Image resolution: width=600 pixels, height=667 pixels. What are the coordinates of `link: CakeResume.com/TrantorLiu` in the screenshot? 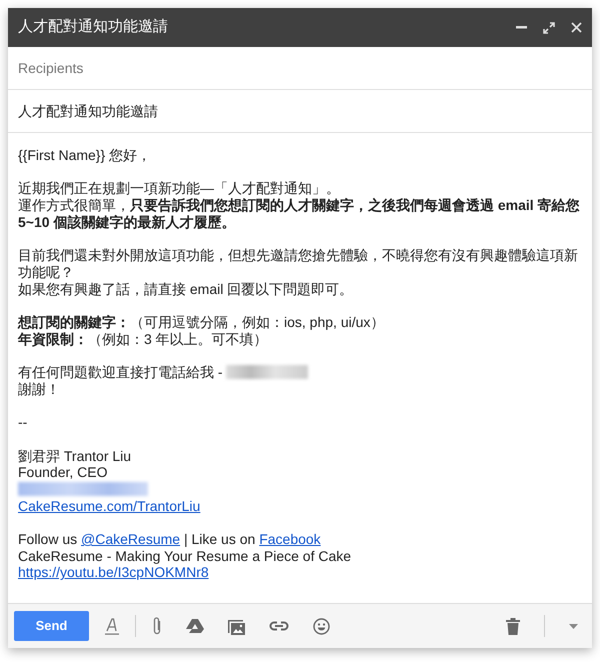 It's located at (109, 506).